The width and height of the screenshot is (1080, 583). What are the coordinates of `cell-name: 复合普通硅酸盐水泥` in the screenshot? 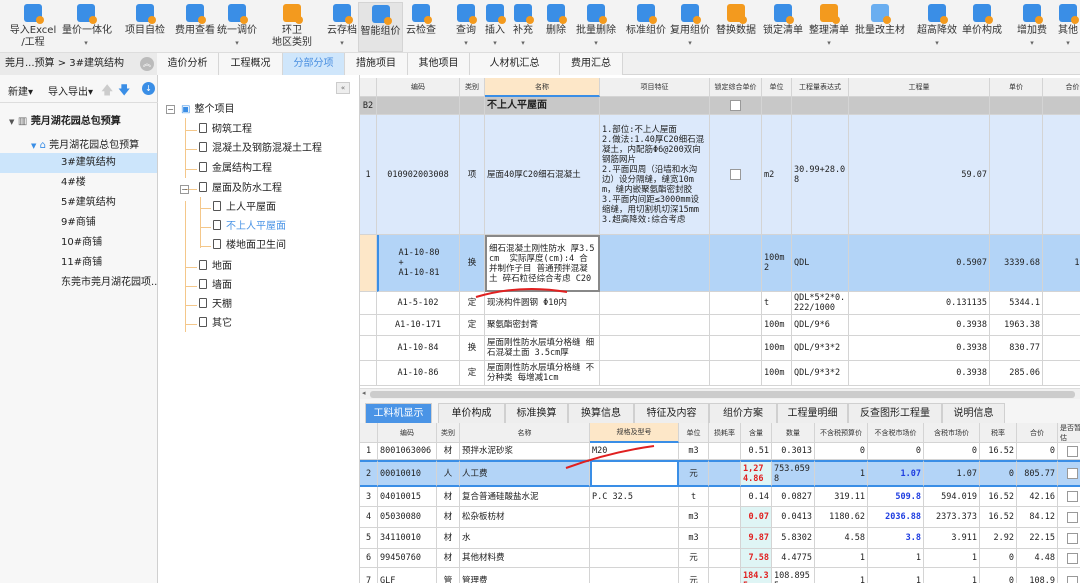 It's located at (525, 497).